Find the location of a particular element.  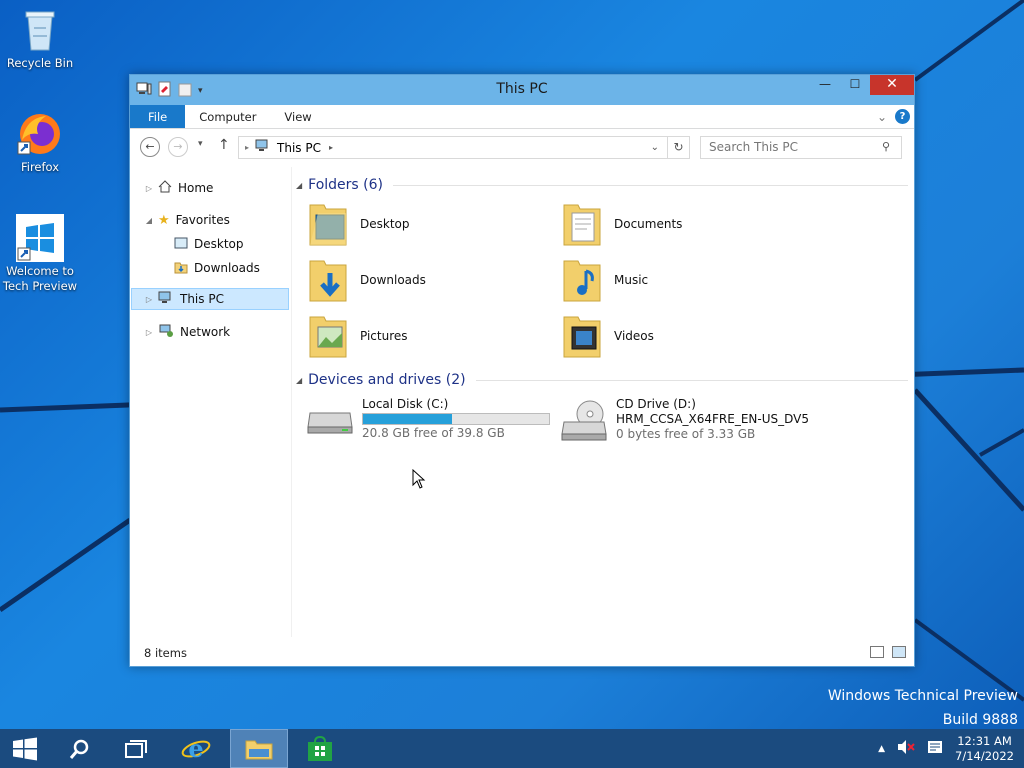

folder-pictures: Pictures is located at coordinates (358, 336).